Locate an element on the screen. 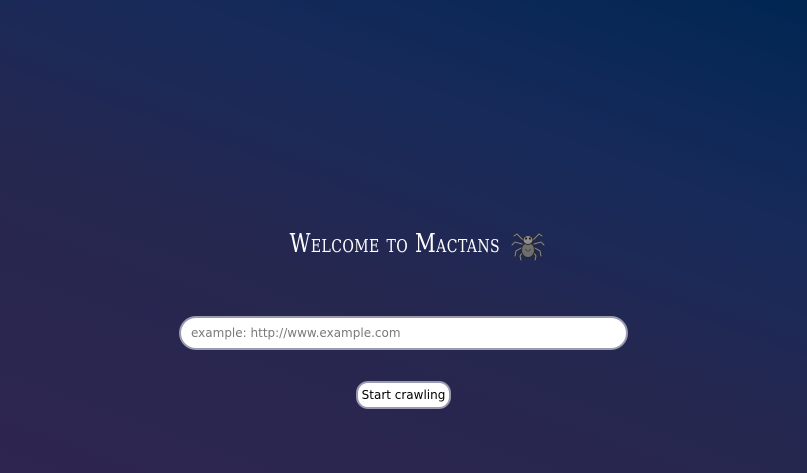 The height and width of the screenshot is (473, 807). url-input is located at coordinates (403, 333).